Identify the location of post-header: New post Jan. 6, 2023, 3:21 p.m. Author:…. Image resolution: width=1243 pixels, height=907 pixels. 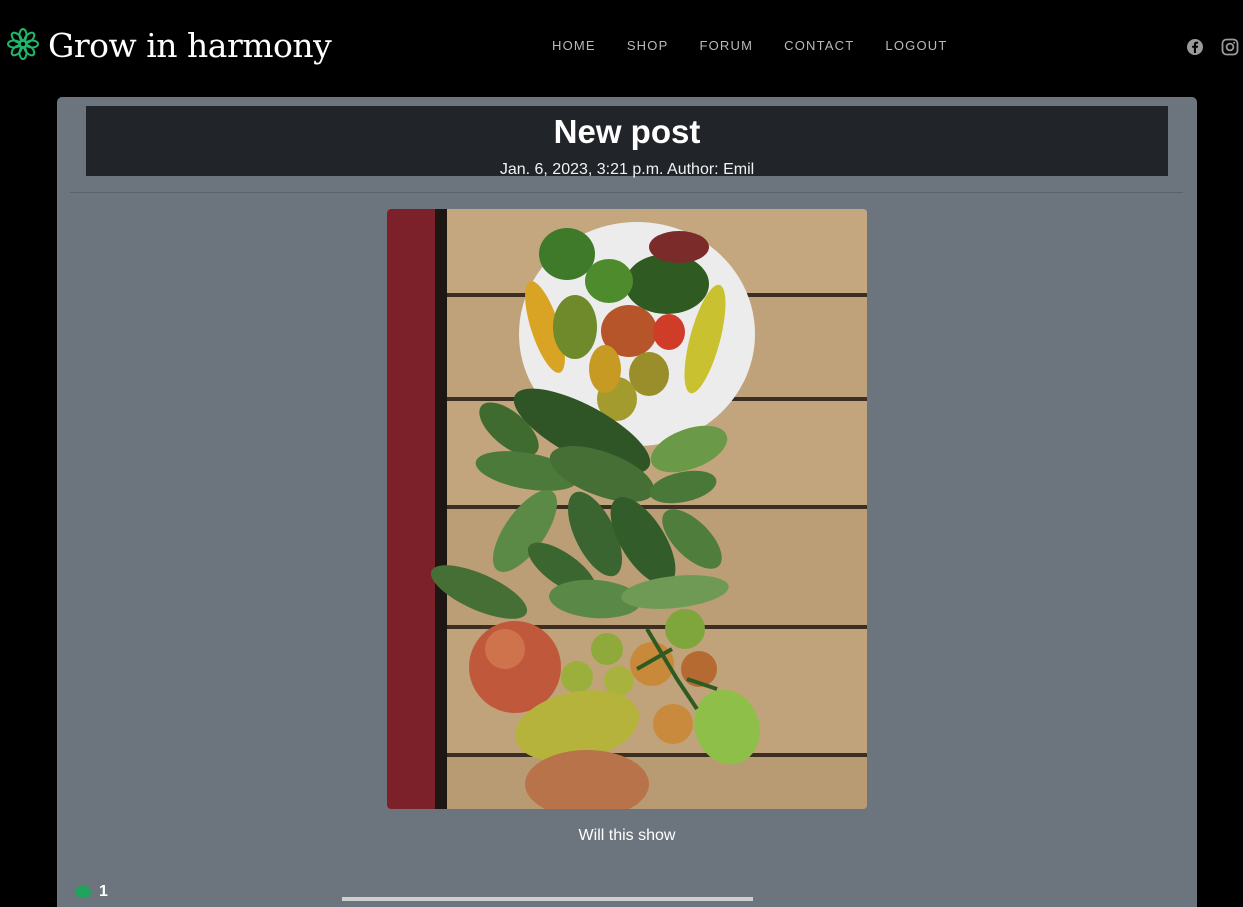
(626, 145).